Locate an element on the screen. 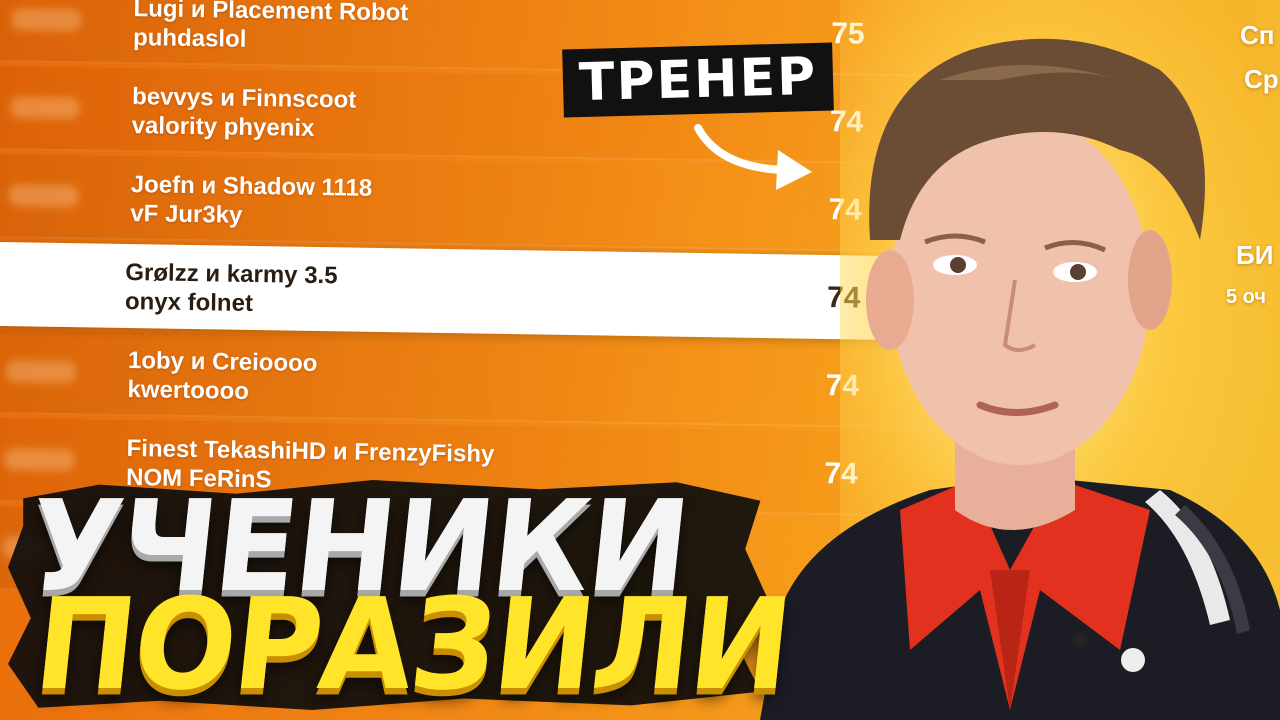 This screenshot has width=1280, height=720. arrow-icon is located at coordinates (753, 157).